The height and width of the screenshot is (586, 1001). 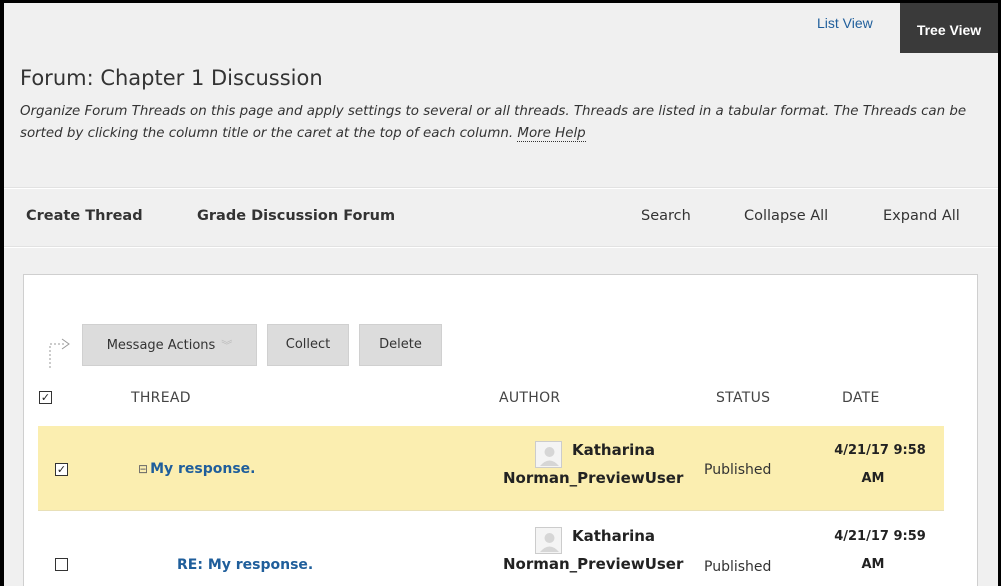 What do you see at coordinates (921, 216) in the screenshot?
I see `expand-all-button: Expand All` at bounding box center [921, 216].